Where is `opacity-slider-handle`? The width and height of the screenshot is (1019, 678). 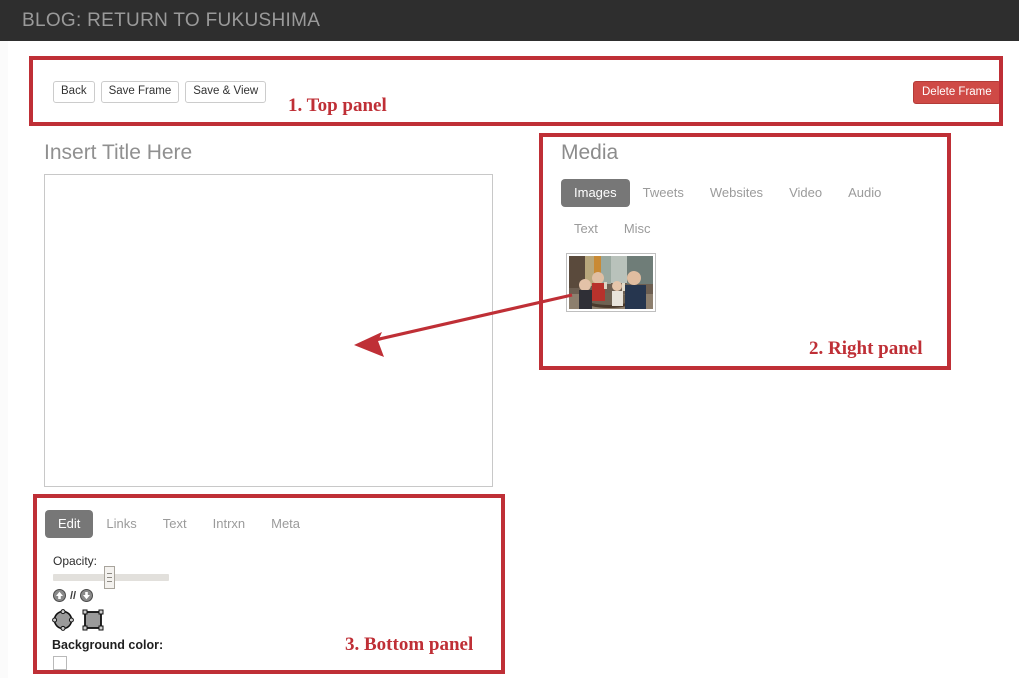
opacity-slider-handle is located at coordinates (109, 577).